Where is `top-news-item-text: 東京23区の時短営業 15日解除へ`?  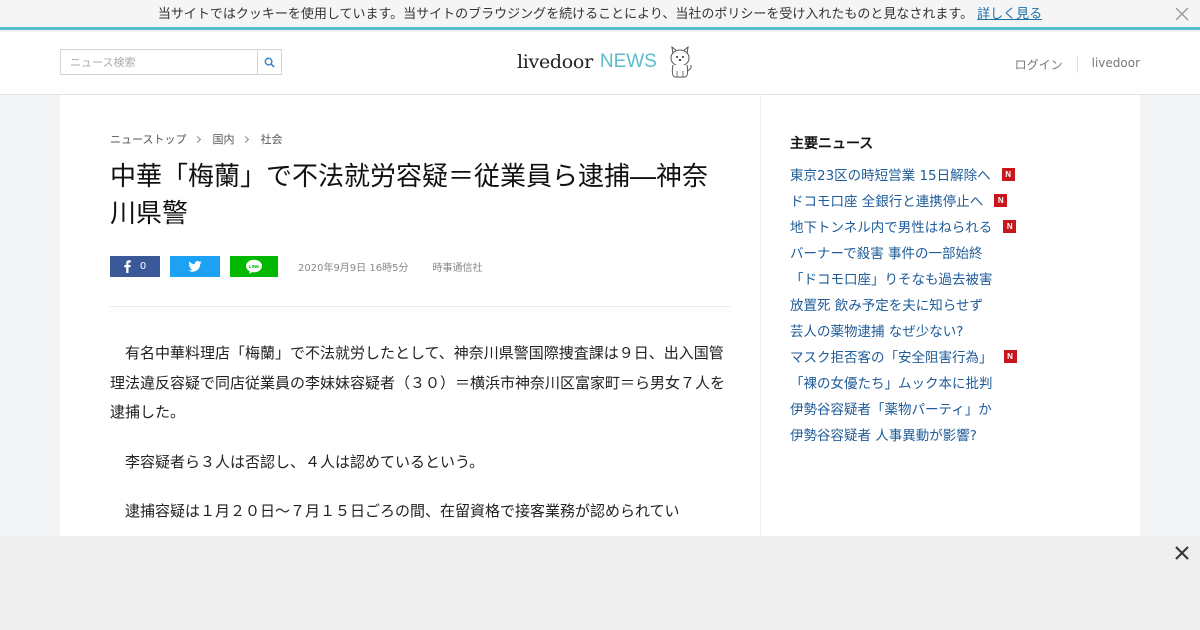 top-news-item-text: 東京23区の時短営業 15日解除へ is located at coordinates (890, 176).